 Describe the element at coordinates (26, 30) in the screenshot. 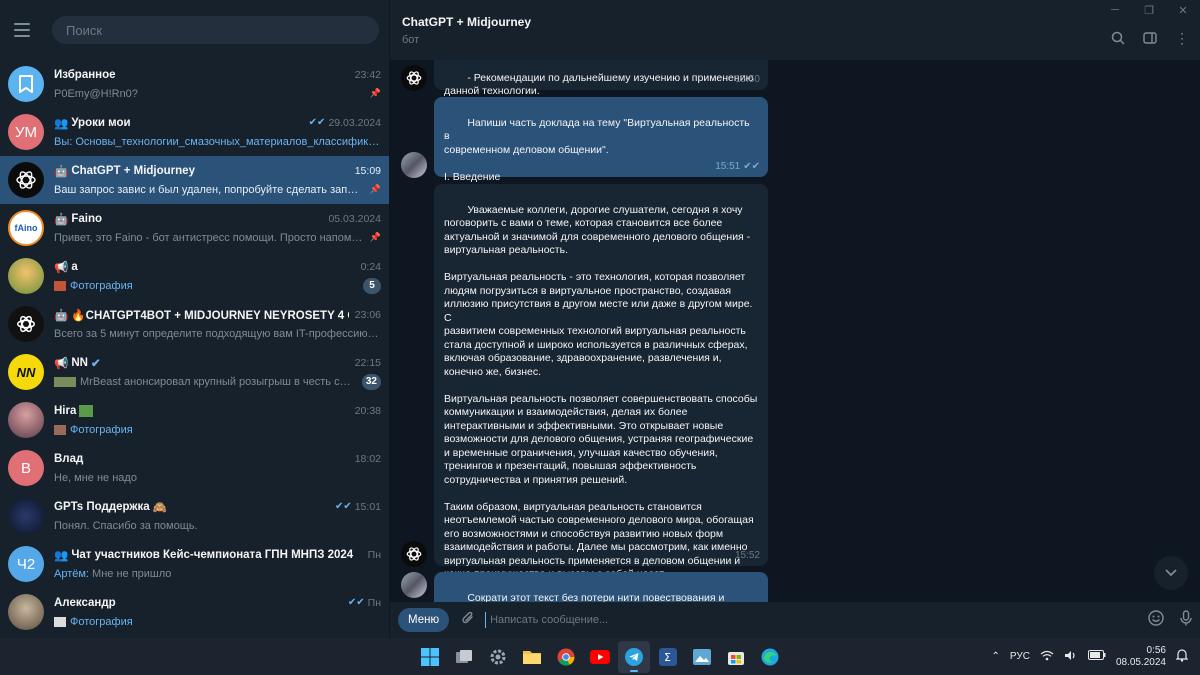

I see `menu-icon` at that location.